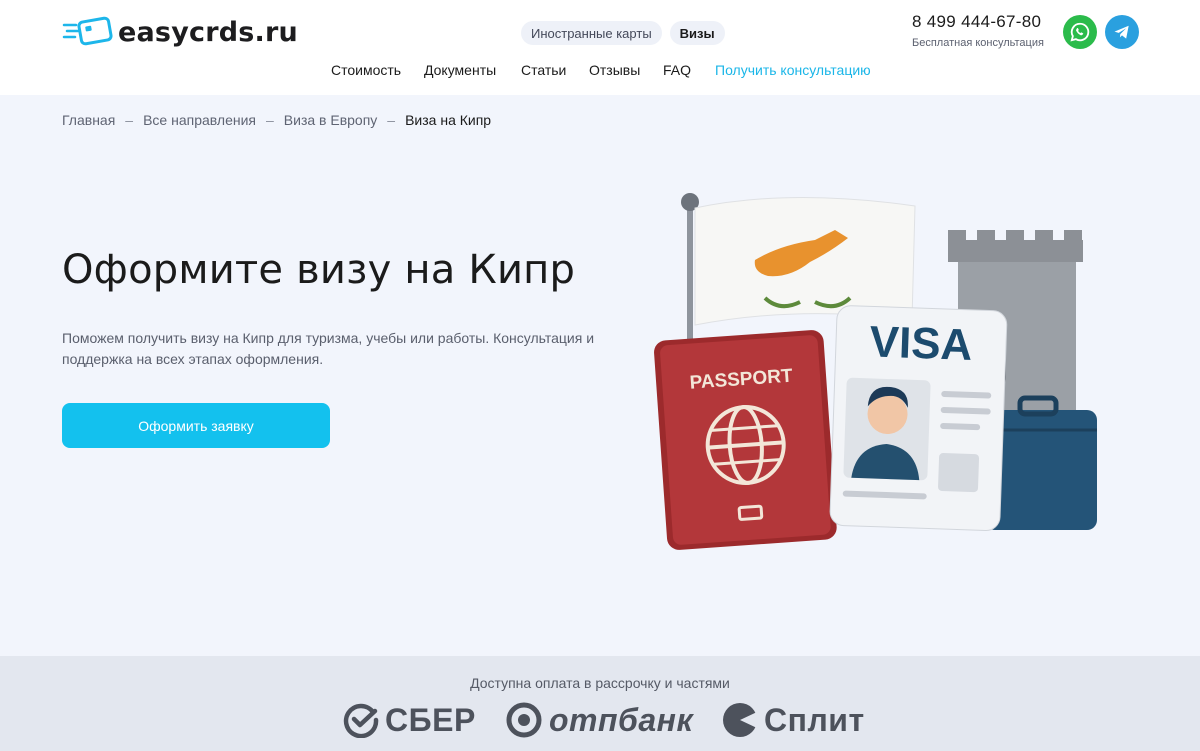 This screenshot has width=1200, height=751. I want to click on tab-foreign-cards: Иностранные карты, so click(591, 33).